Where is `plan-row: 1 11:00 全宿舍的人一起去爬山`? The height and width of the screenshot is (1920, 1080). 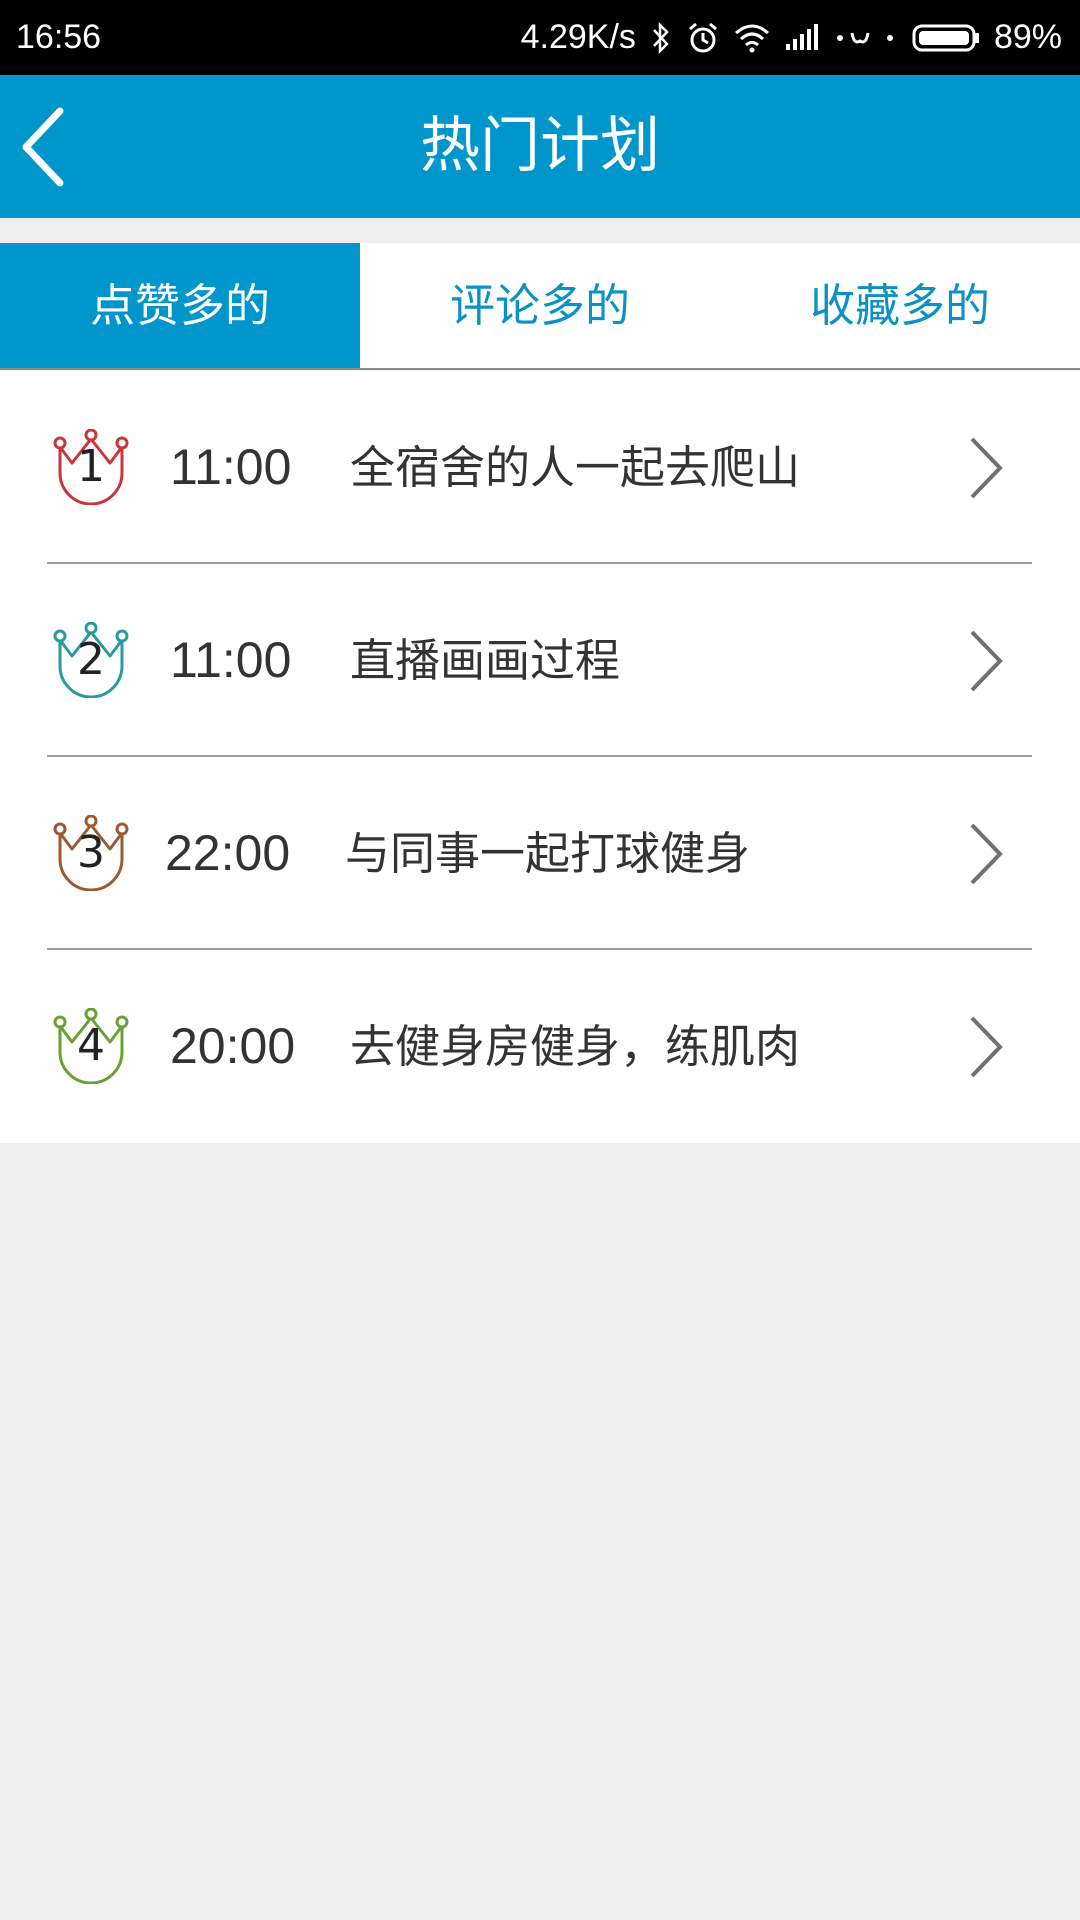 plan-row: 1 11:00 全宿舍的人一起去爬山 is located at coordinates (540, 467).